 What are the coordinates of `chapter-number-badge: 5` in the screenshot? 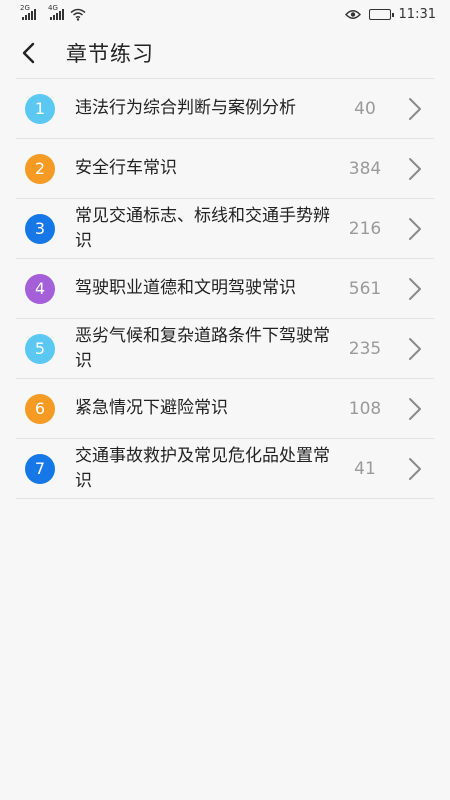 It's located at (40, 348).